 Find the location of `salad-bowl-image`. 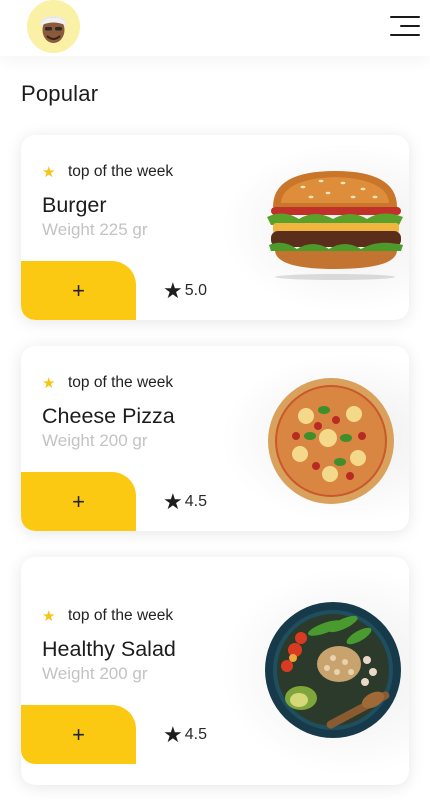

salad-bowl-image is located at coordinates (334, 674).